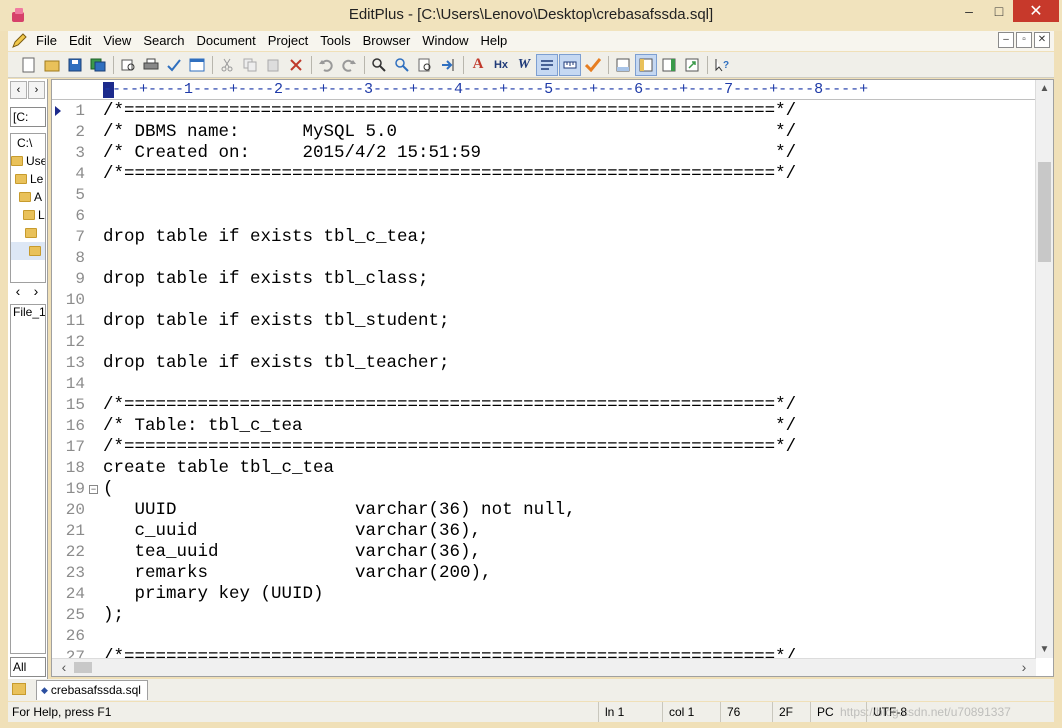  What do you see at coordinates (335, 41) in the screenshot?
I see `menu-tools: Tools` at bounding box center [335, 41].